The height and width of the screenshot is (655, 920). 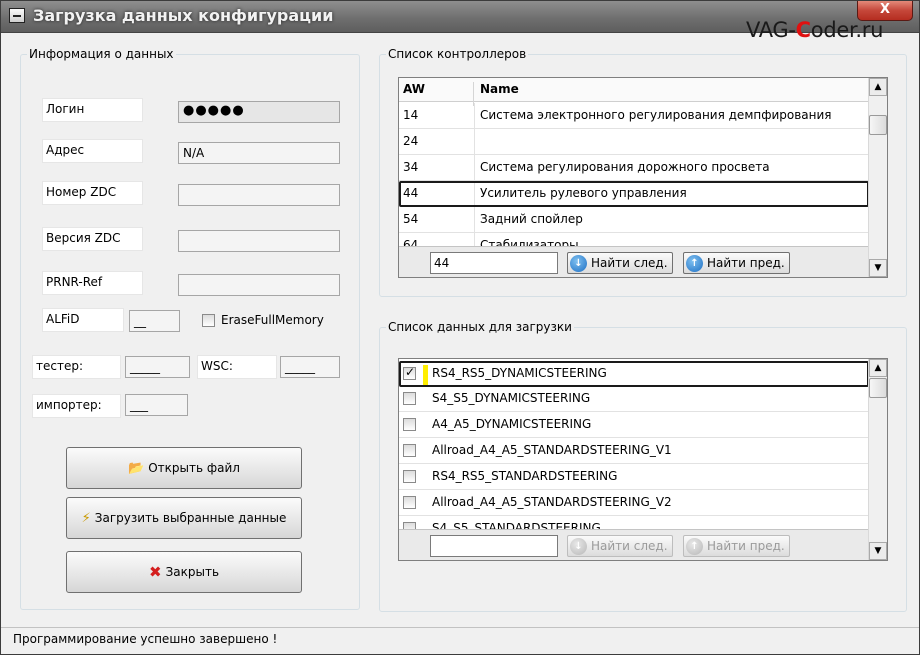 What do you see at coordinates (157, 367) in the screenshot?
I see `tester-field: _____` at bounding box center [157, 367].